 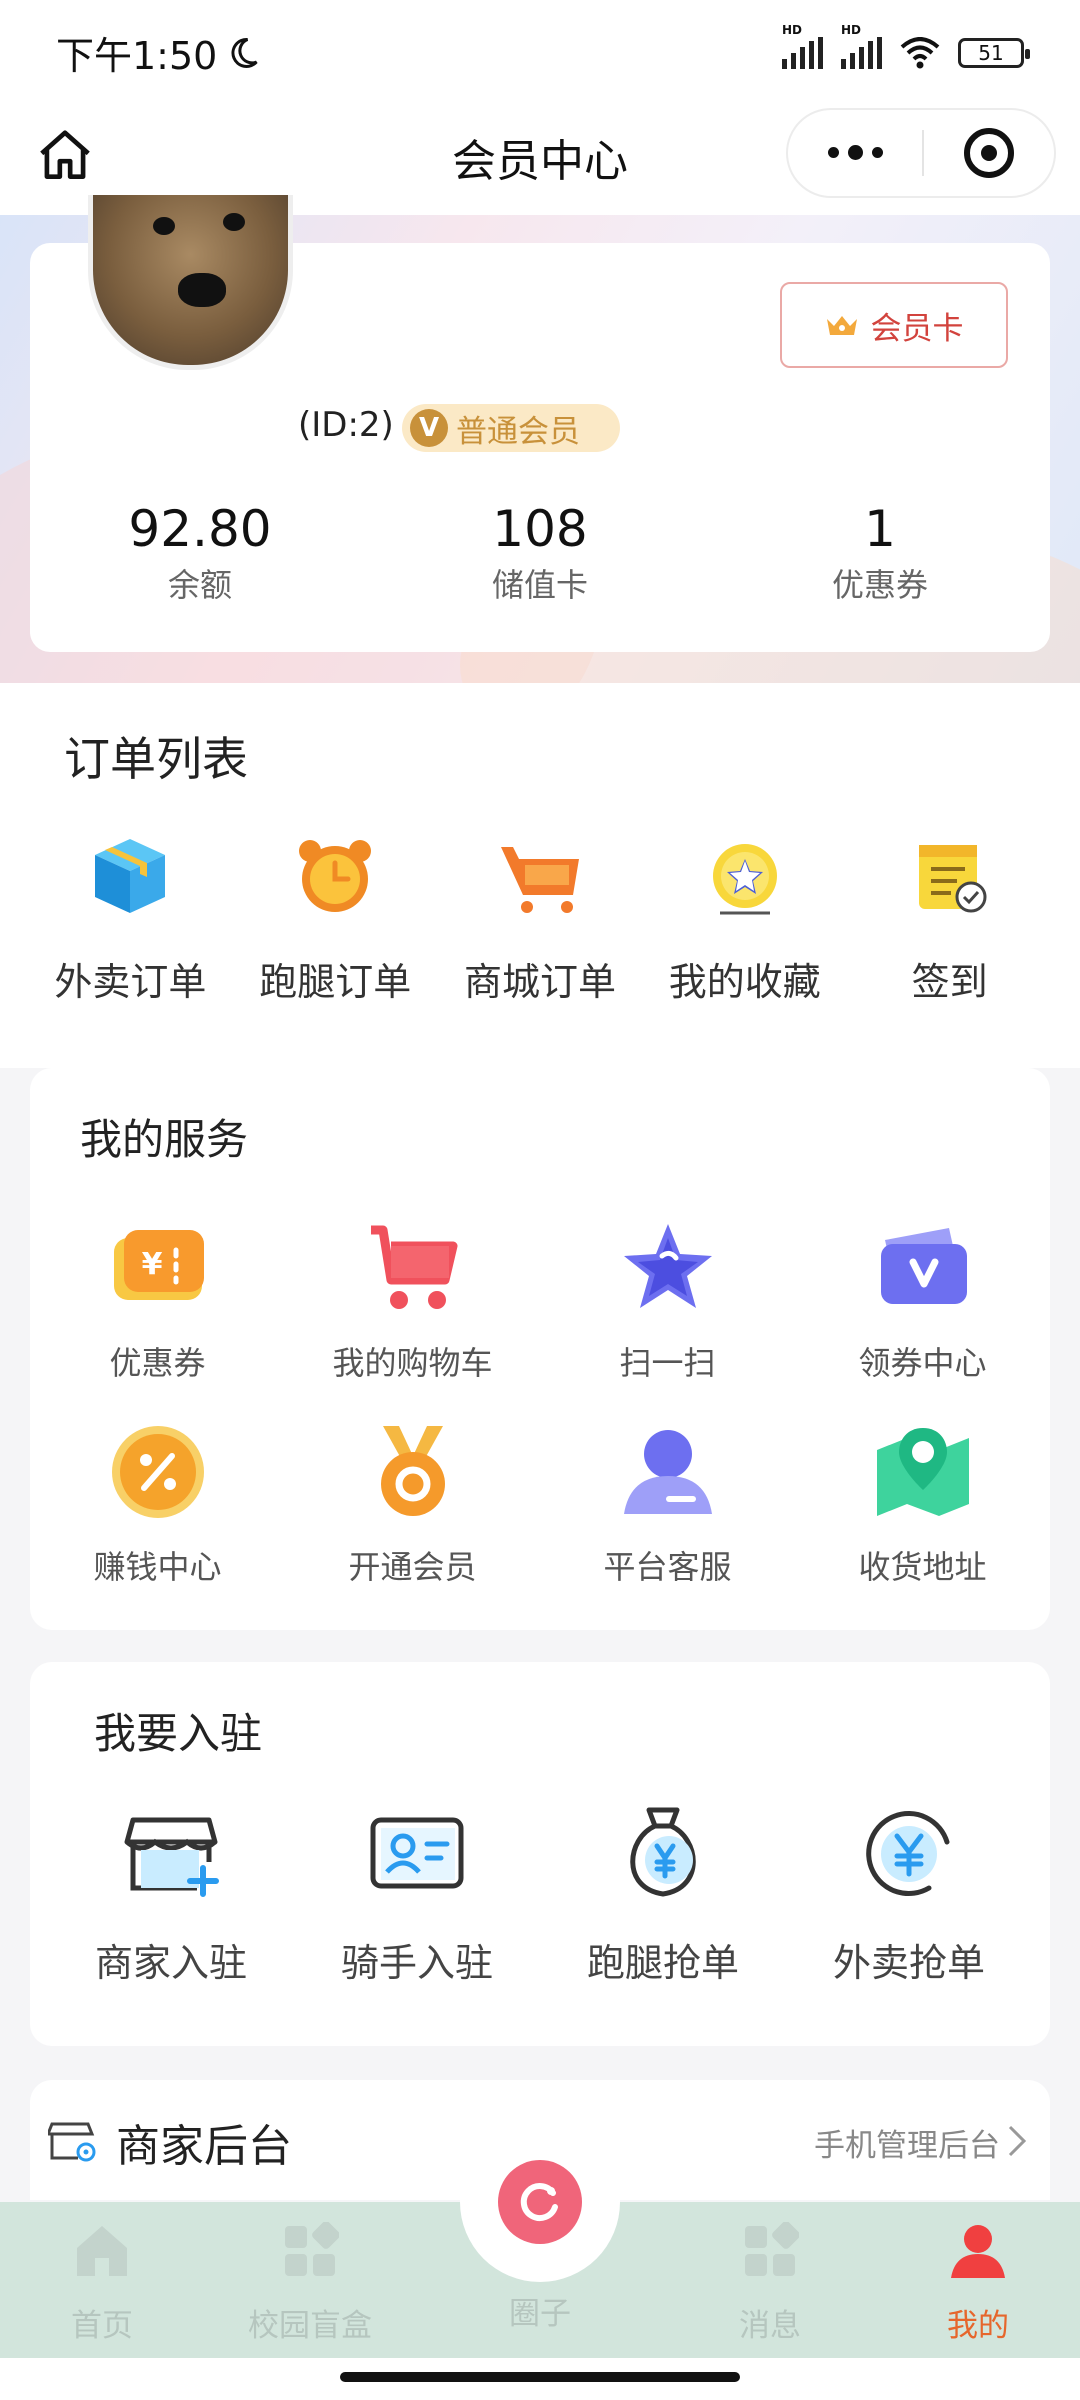 What do you see at coordinates (923, 1266) in the screenshot?
I see `voucher-icon` at bounding box center [923, 1266].